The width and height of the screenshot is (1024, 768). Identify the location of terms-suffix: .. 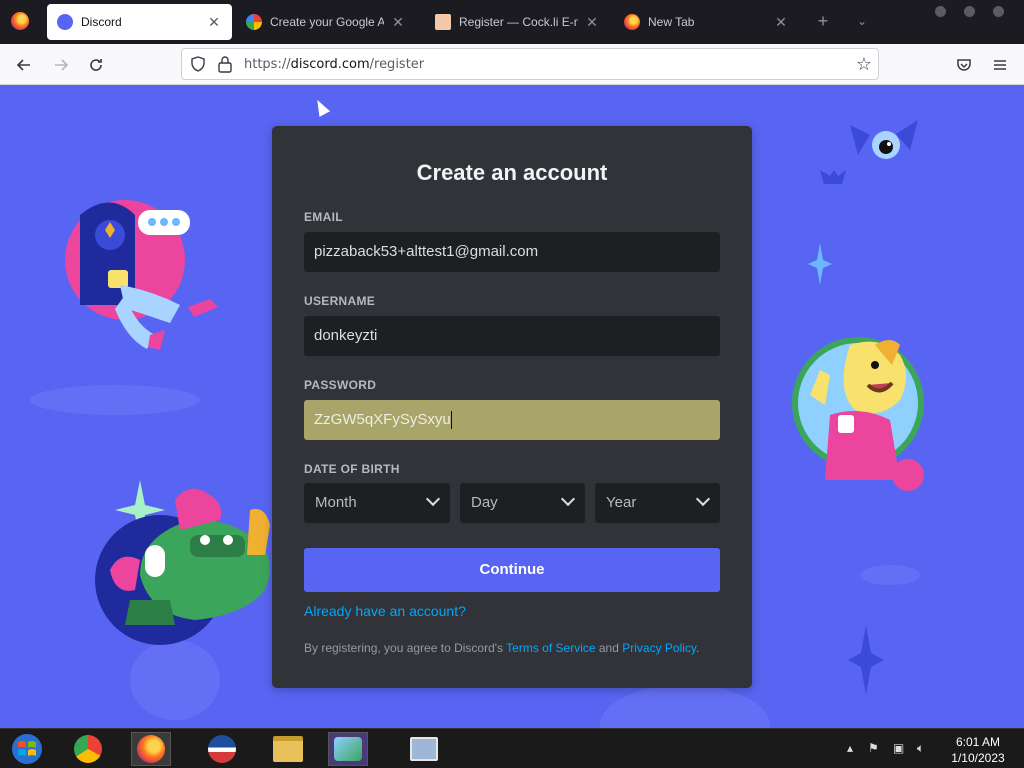
(698, 648).